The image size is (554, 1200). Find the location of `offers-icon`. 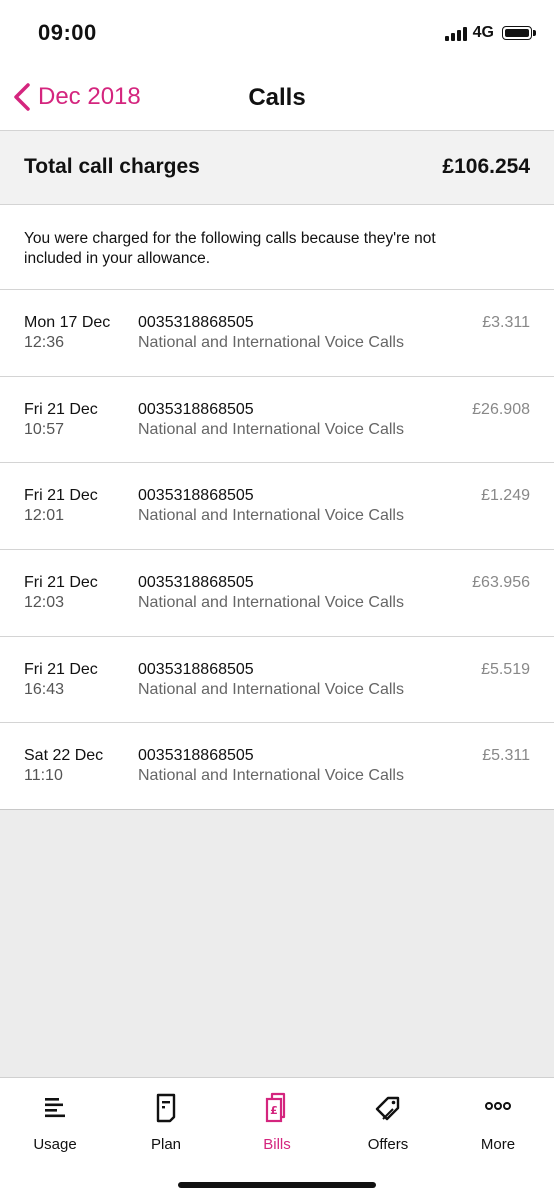

offers-icon is located at coordinates (387, 1108).